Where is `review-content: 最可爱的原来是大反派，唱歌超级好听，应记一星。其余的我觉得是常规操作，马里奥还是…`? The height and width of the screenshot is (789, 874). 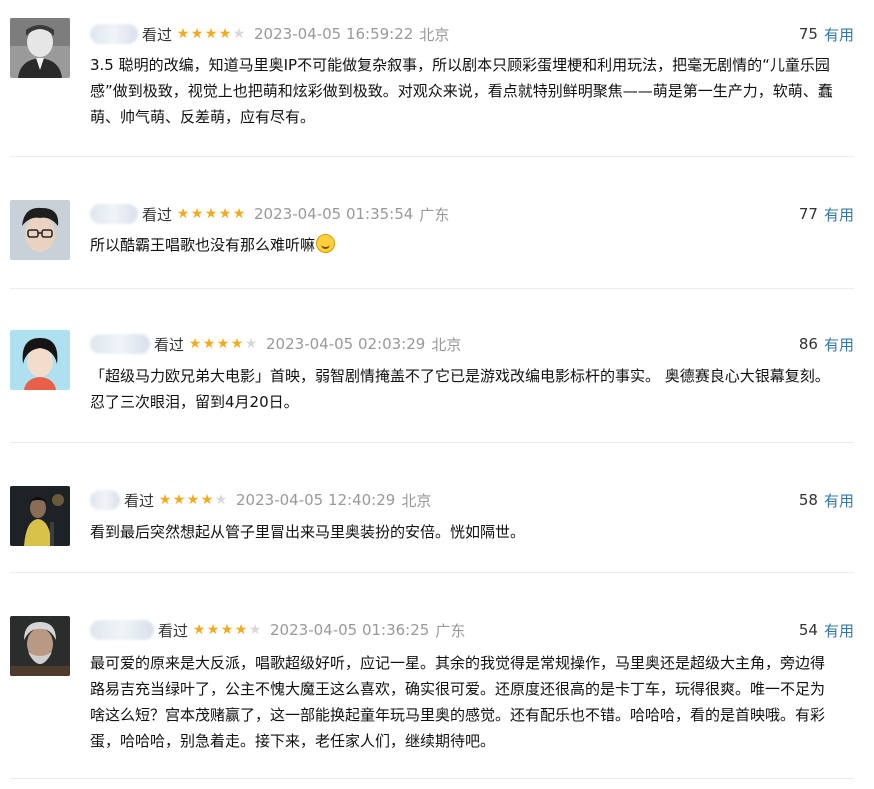 review-content: 最可爱的原来是大反派，唱歌超级好听，应记一星。其余的我觉得是常规操作，马里奥还是… is located at coordinates (458, 702).